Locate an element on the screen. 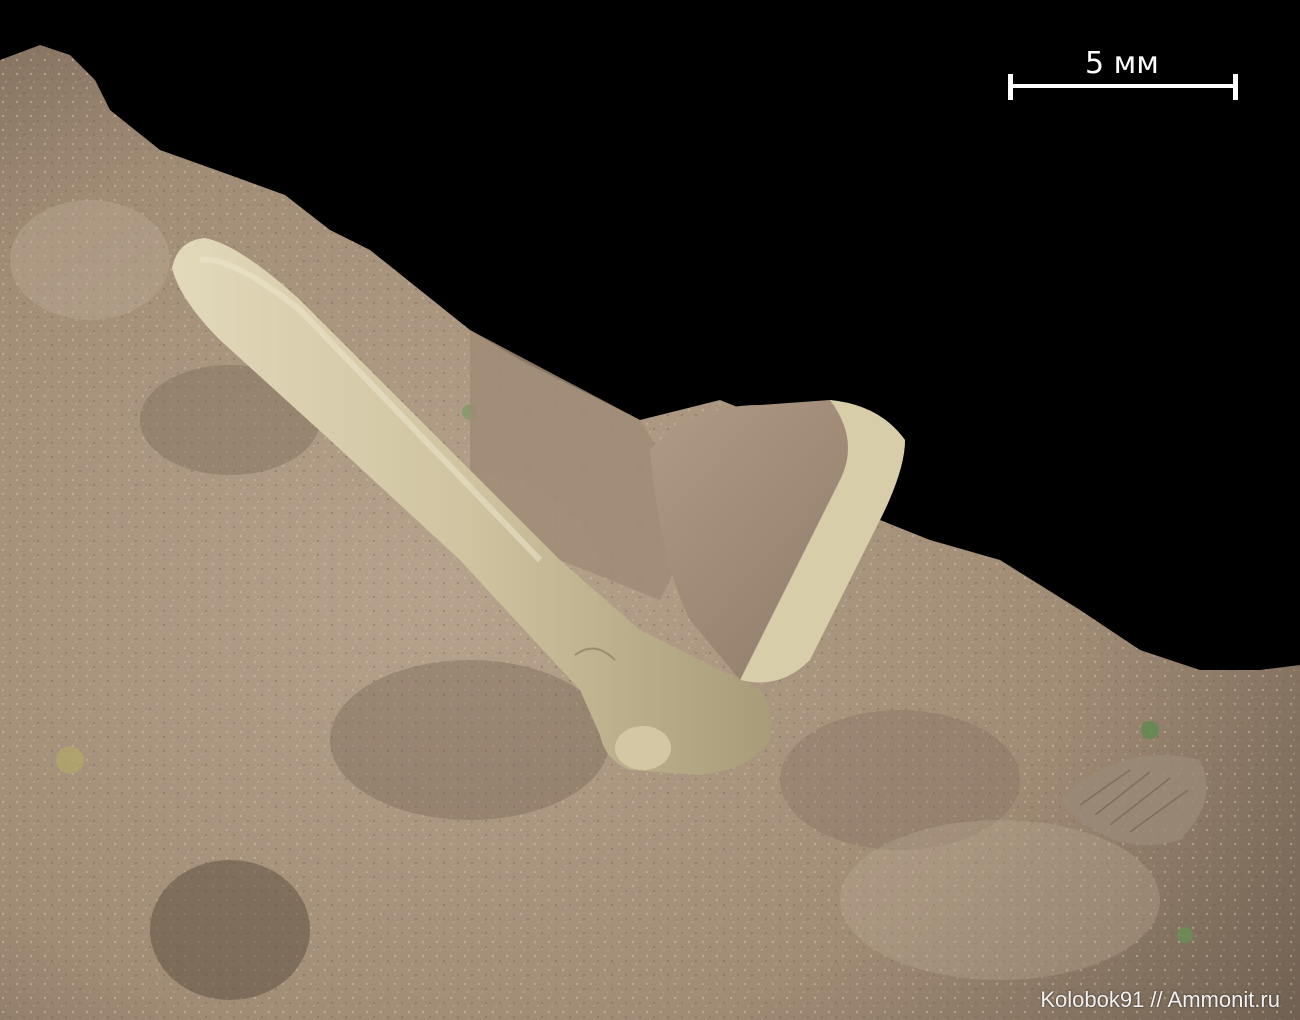  scale-bar-right-cap is located at coordinates (1235, 87).